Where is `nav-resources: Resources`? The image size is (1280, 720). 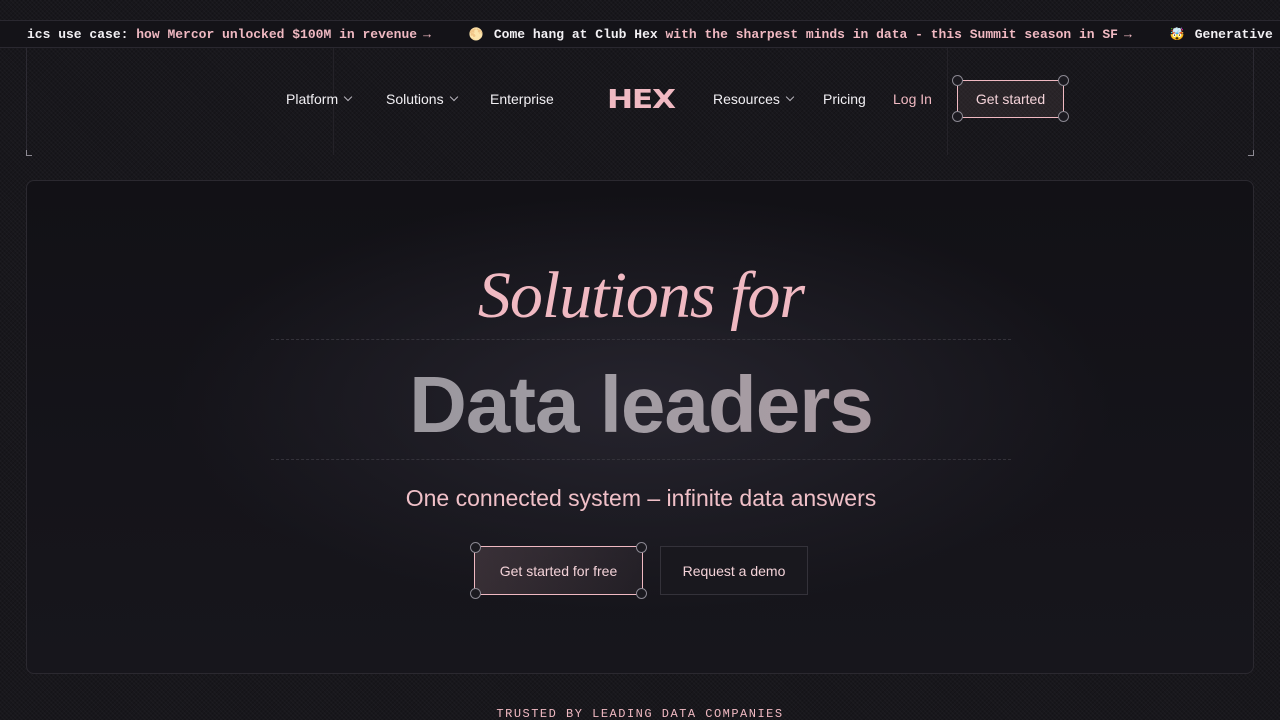
nav-resources: Resources is located at coordinates (753, 99).